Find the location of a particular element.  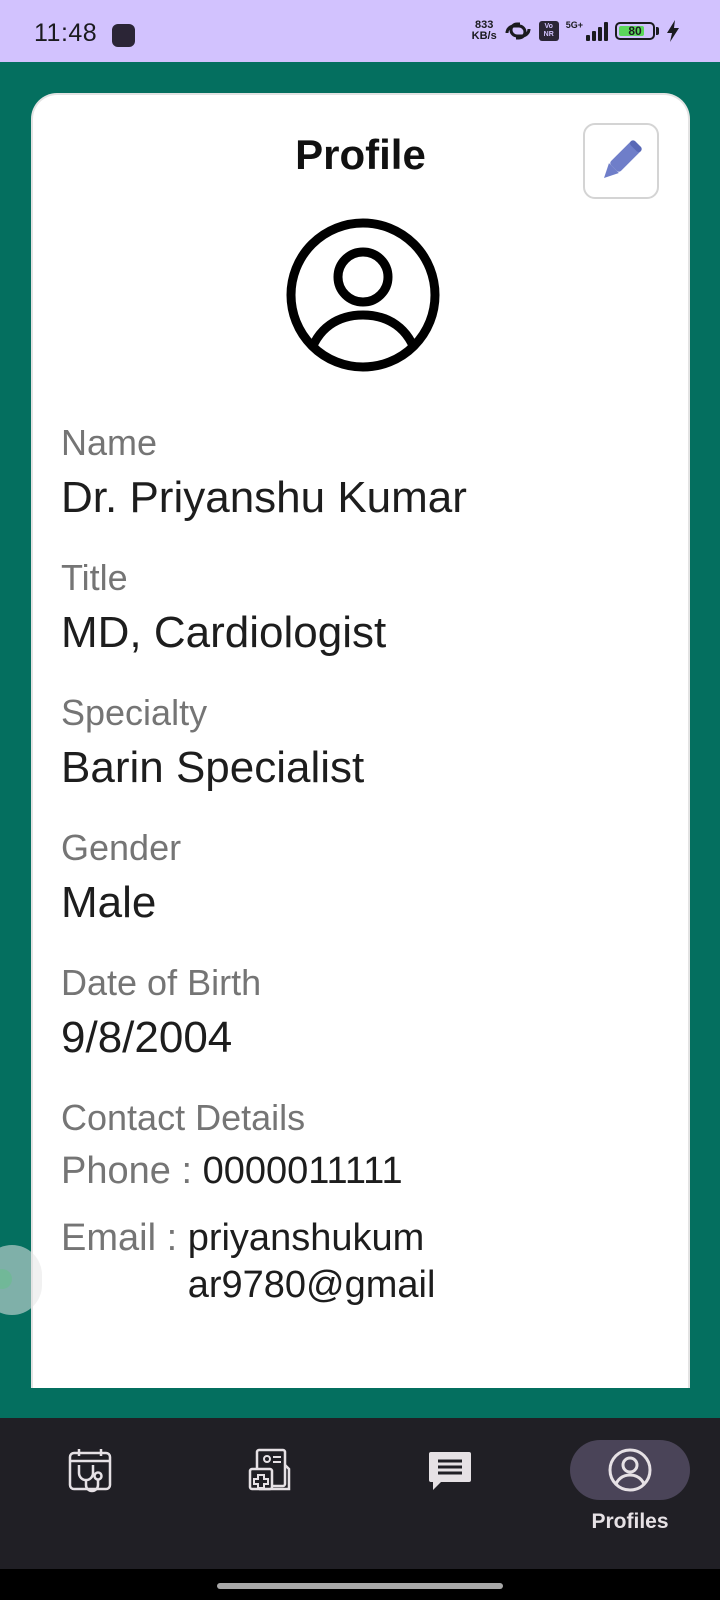

network-speed: 833 KB/s is located at coordinates (484, 31).